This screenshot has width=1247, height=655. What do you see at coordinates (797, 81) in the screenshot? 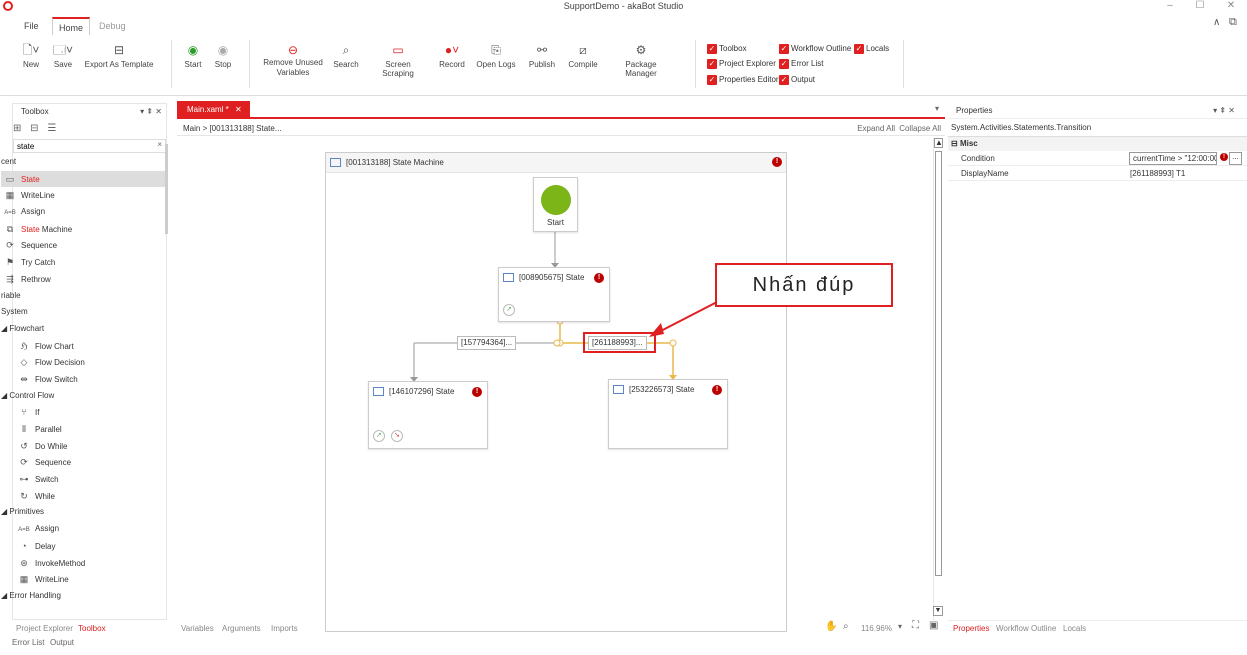
I see `output-checkbox: ✓ Output` at bounding box center [797, 81].